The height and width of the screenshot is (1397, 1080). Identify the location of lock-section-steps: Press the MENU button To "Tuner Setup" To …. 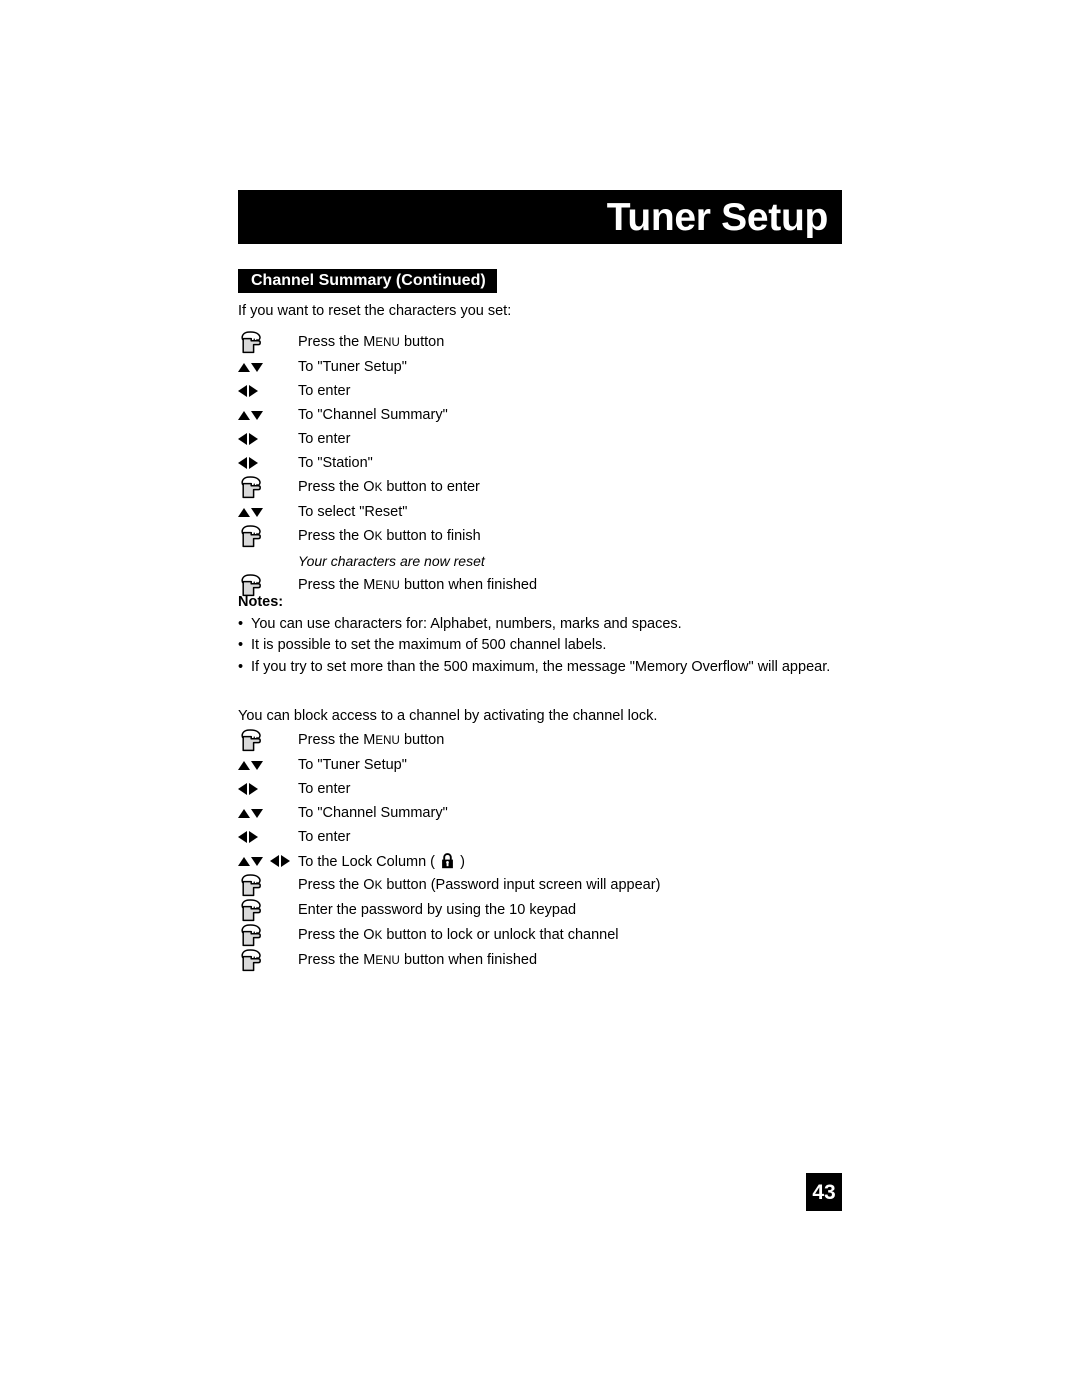
(449, 850).